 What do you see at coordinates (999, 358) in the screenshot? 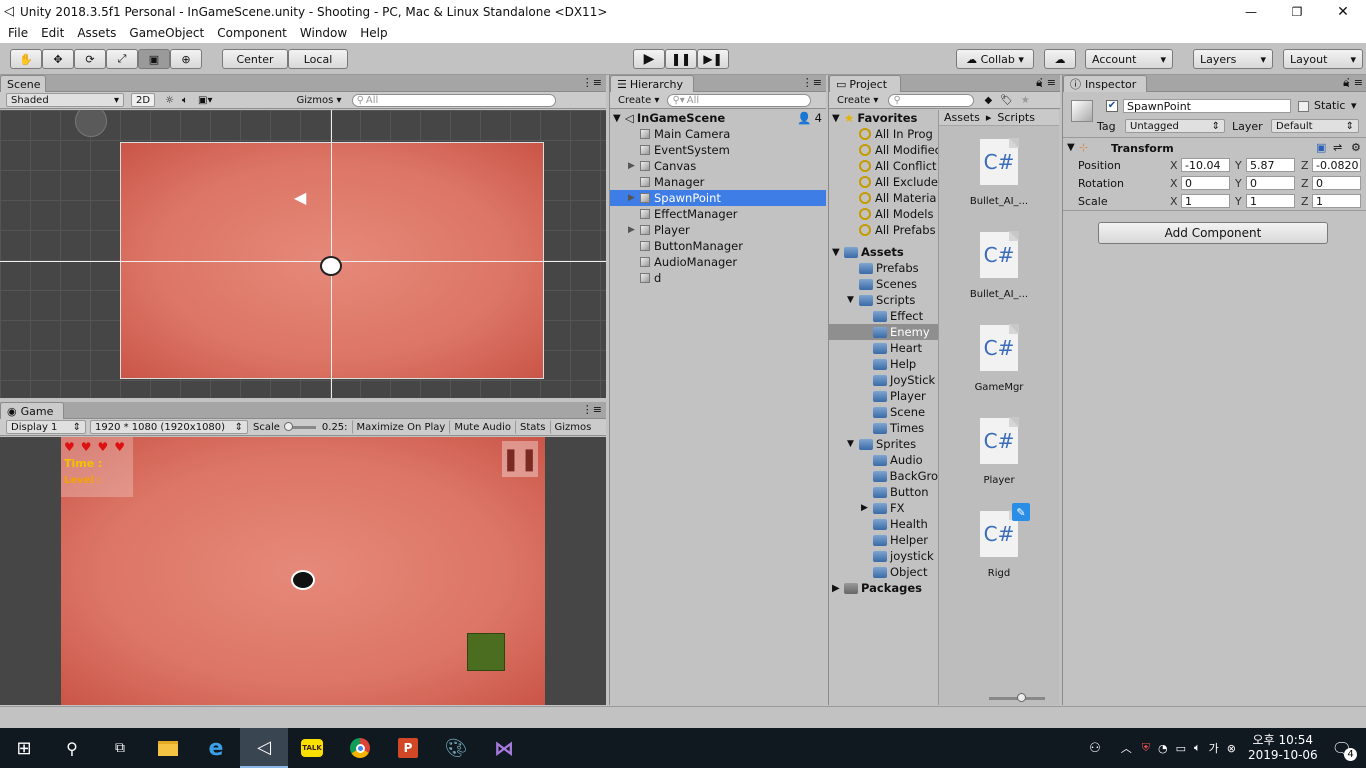
I see `script-file: C# GameMgr` at bounding box center [999, 358].